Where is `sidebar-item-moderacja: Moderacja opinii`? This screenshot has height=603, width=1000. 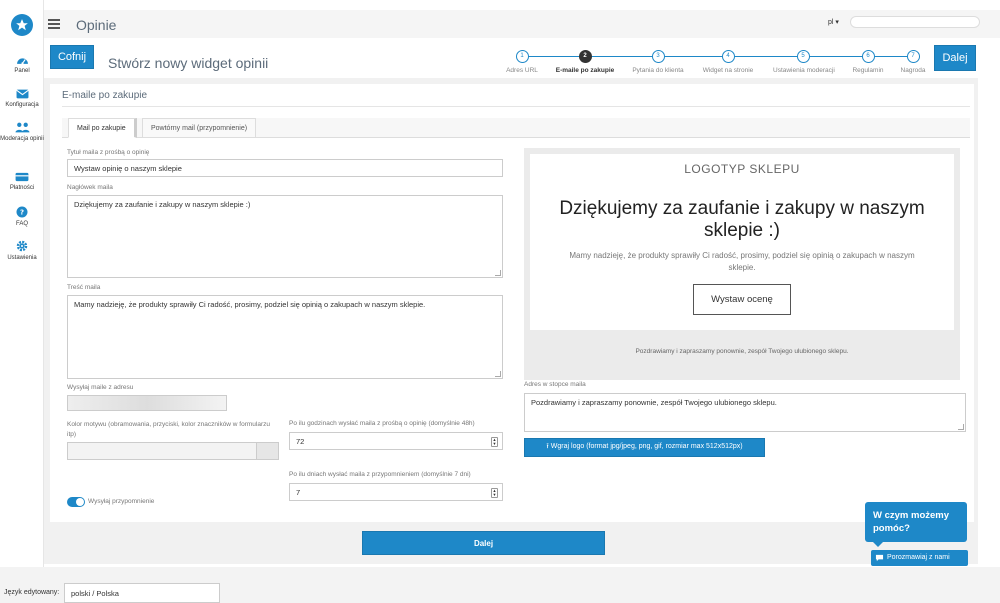
sidebar-item-moderacja: Moderacja opinii is located at coordinates (22, 132).